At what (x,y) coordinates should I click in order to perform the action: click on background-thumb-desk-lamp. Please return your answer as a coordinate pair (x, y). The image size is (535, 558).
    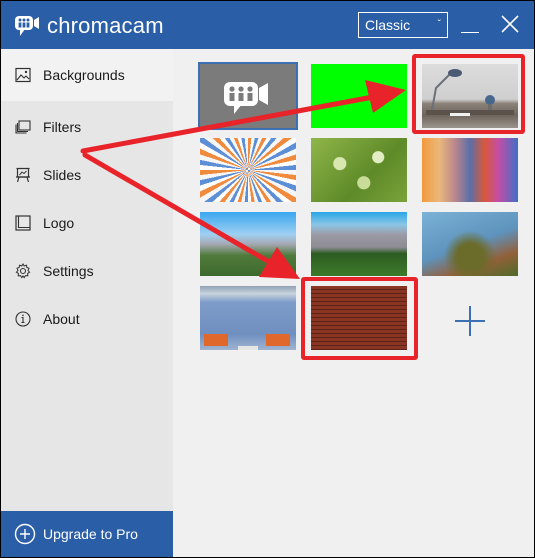
    Looking at the image, I should click on (470, 96).